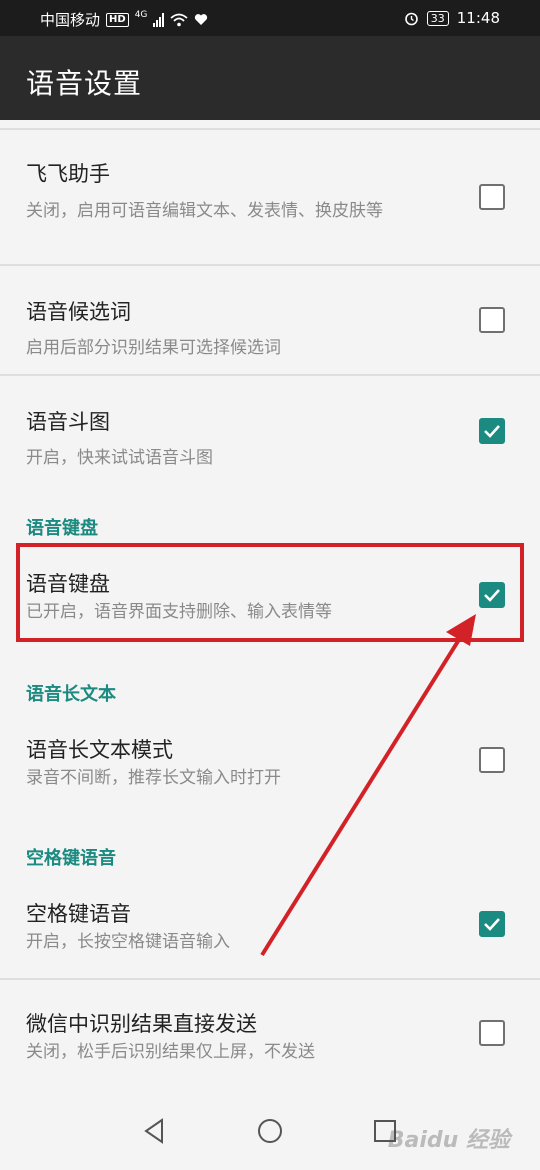  Describe the element at coordinates (204, 211) in the screenshot. I see `setting-summary: 关闭，启用可语音编辑文本、发表情、换皮肤等` at that location.